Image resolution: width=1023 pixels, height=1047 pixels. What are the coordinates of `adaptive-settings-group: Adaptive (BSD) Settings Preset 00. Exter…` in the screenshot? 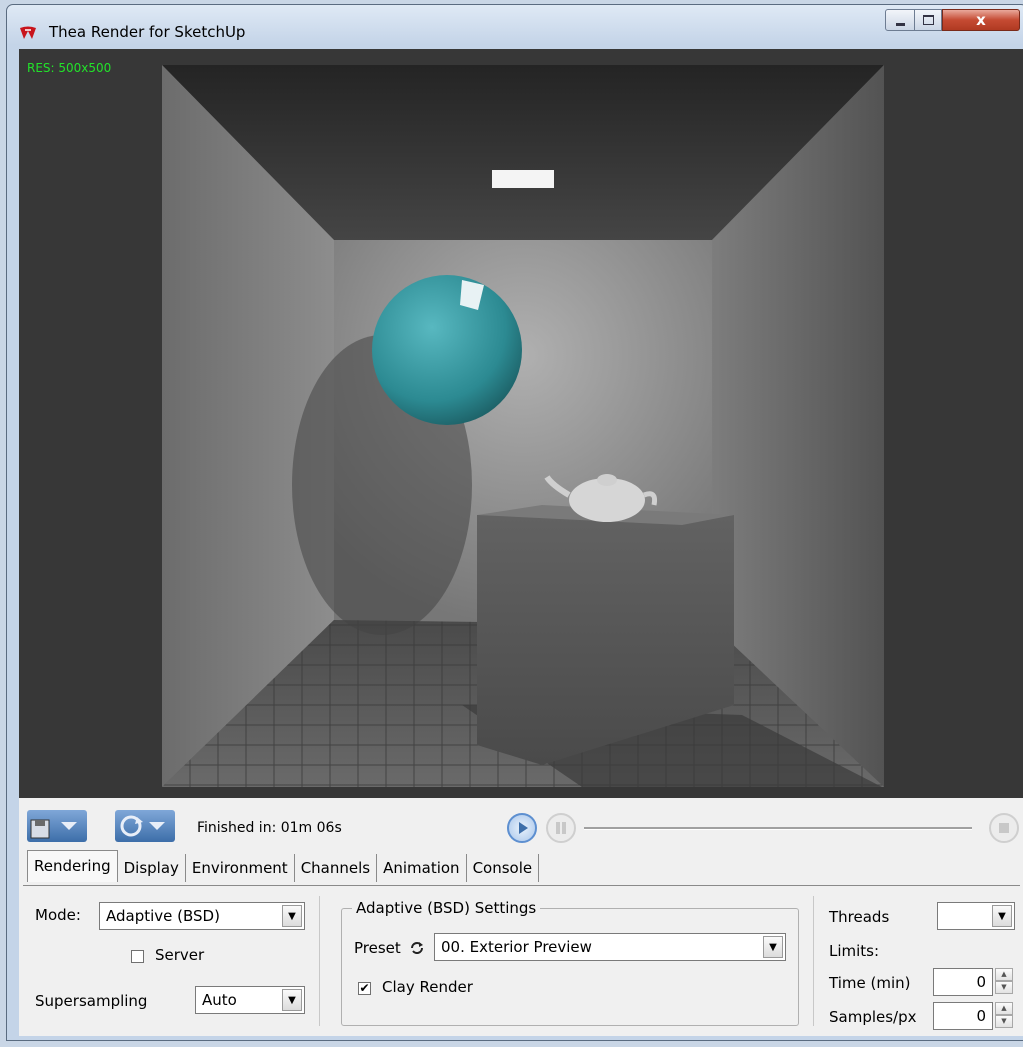 It's located at (570, 962).